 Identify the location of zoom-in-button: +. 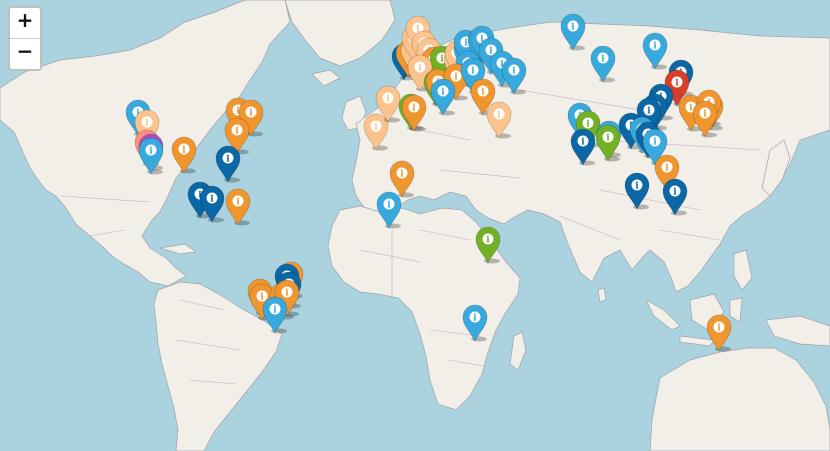
(25, 23).